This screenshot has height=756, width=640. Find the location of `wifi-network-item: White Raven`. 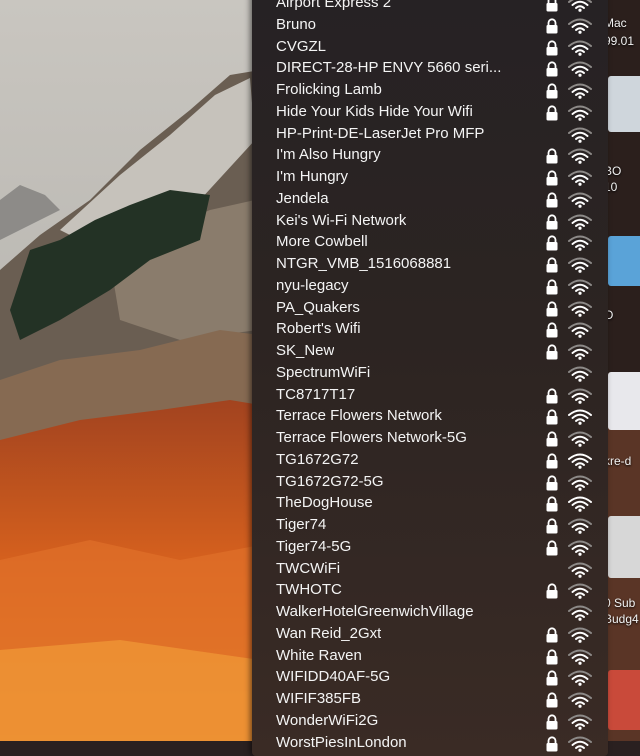

wifi-network-item: White Raven is located at coordinates (430, 656).